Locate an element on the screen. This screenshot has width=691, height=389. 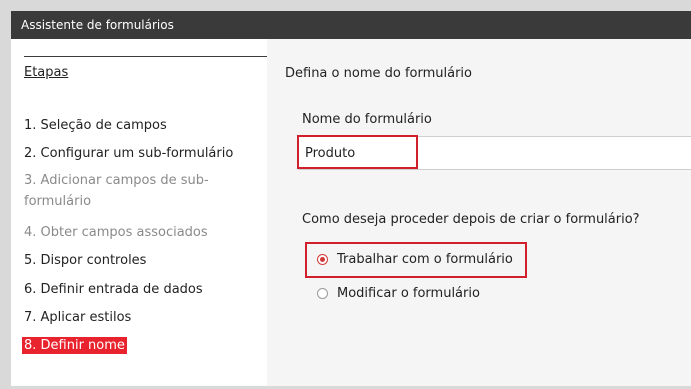
step-3-add-subform-fields: 3. Adicionar campos de sub-formulário is located at coordinates (116, 191).